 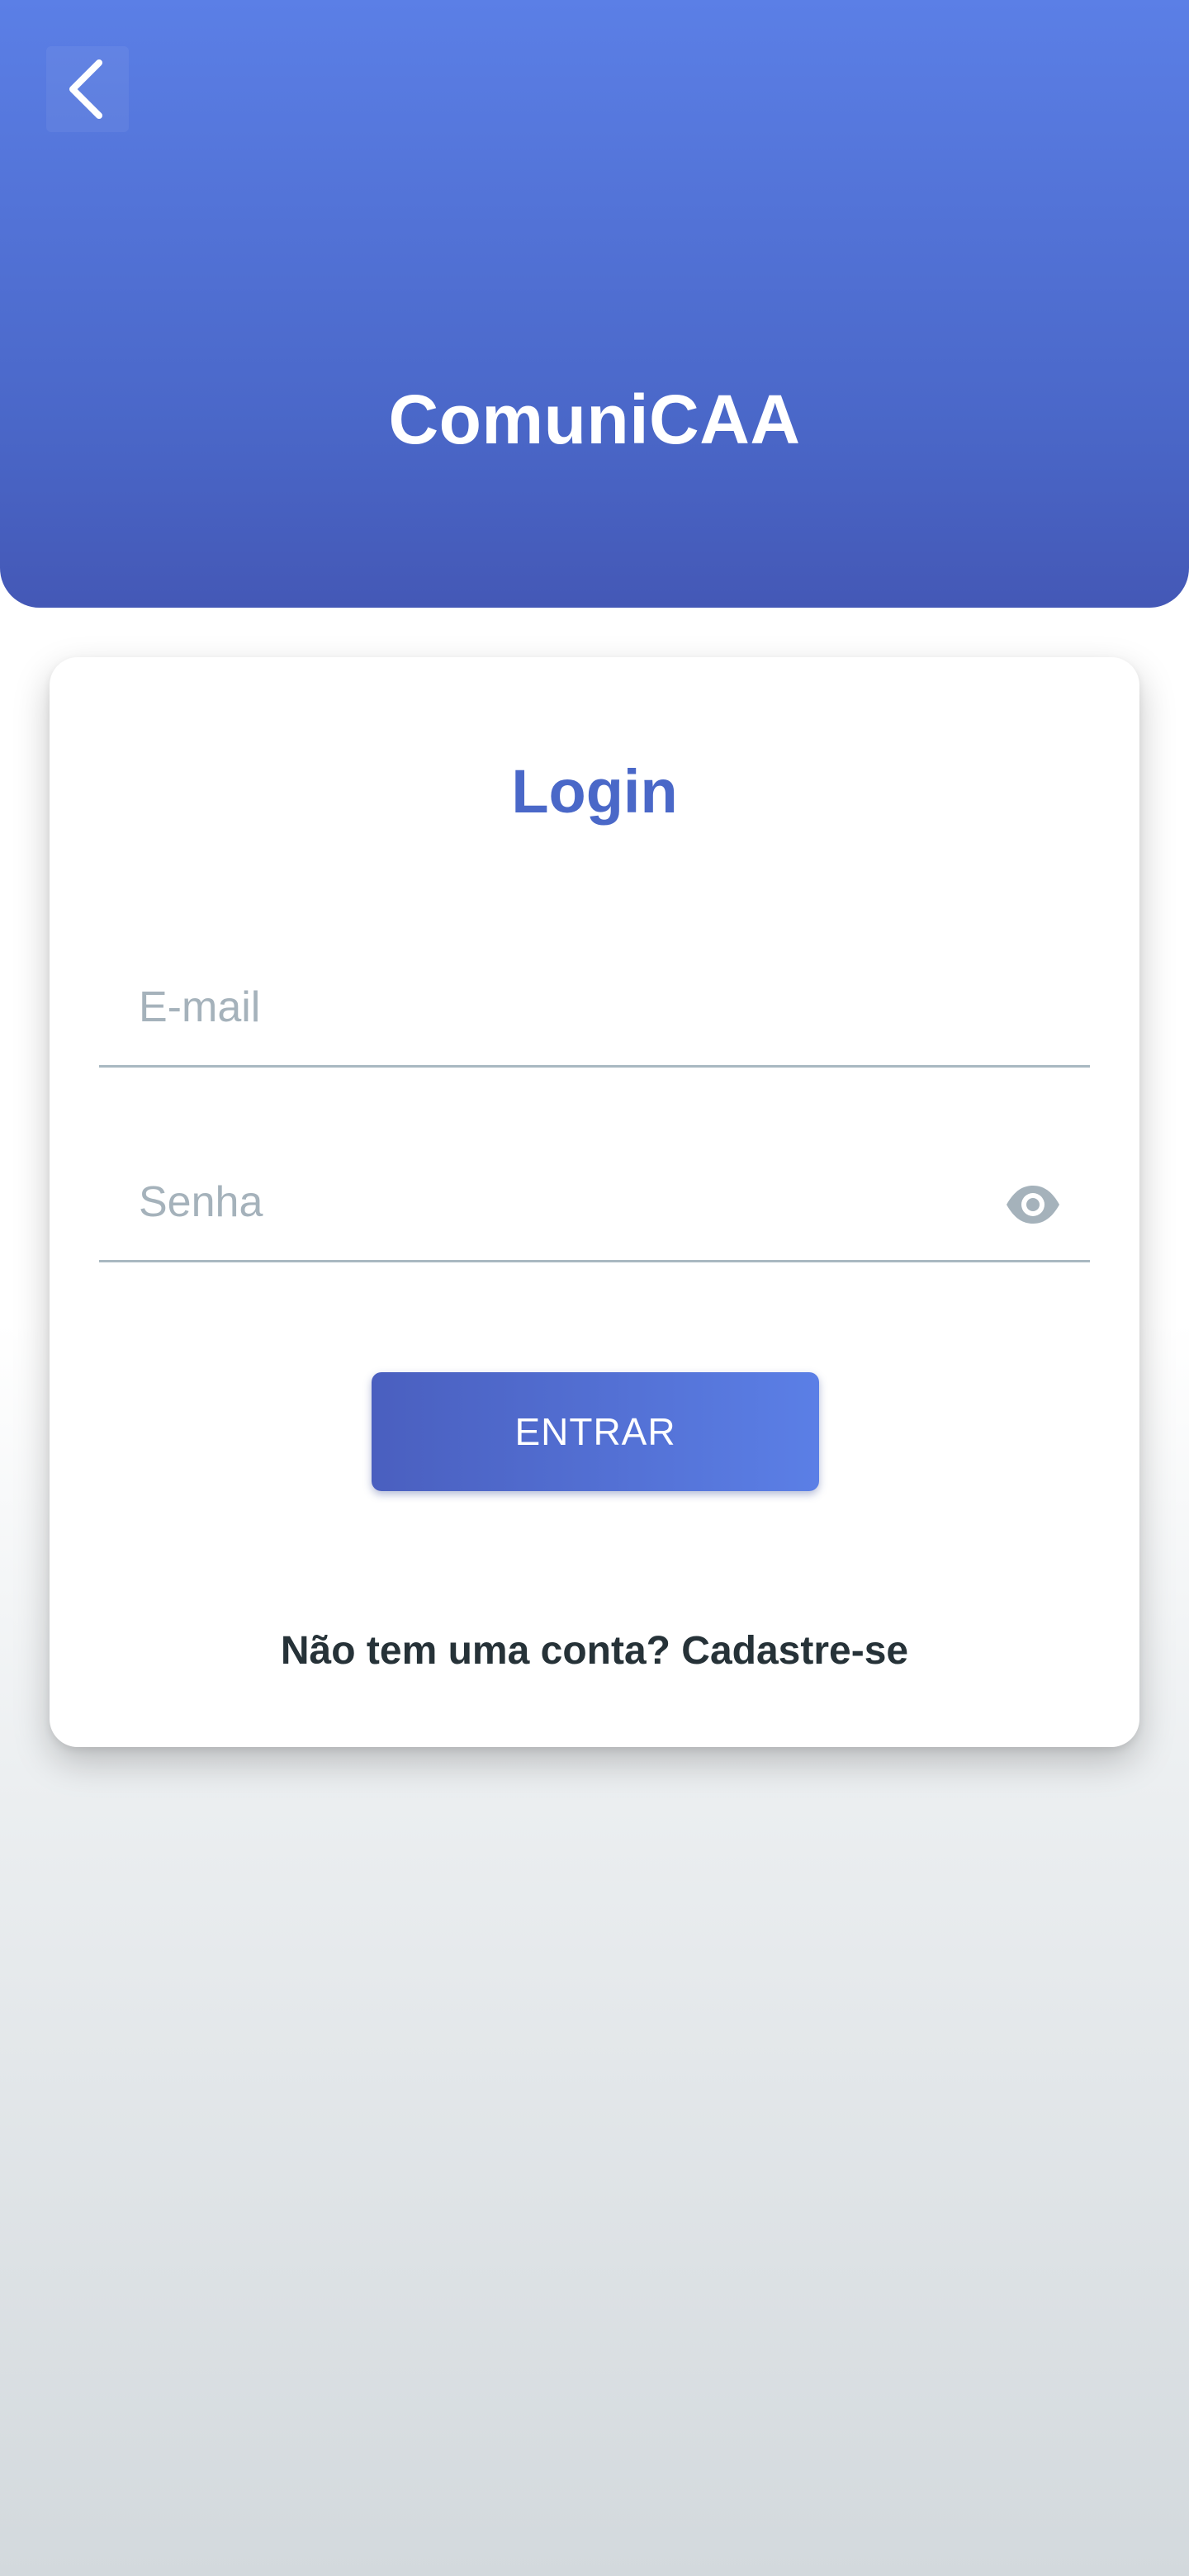 I want to click on login-title: Login, so click(x=594, y=791).